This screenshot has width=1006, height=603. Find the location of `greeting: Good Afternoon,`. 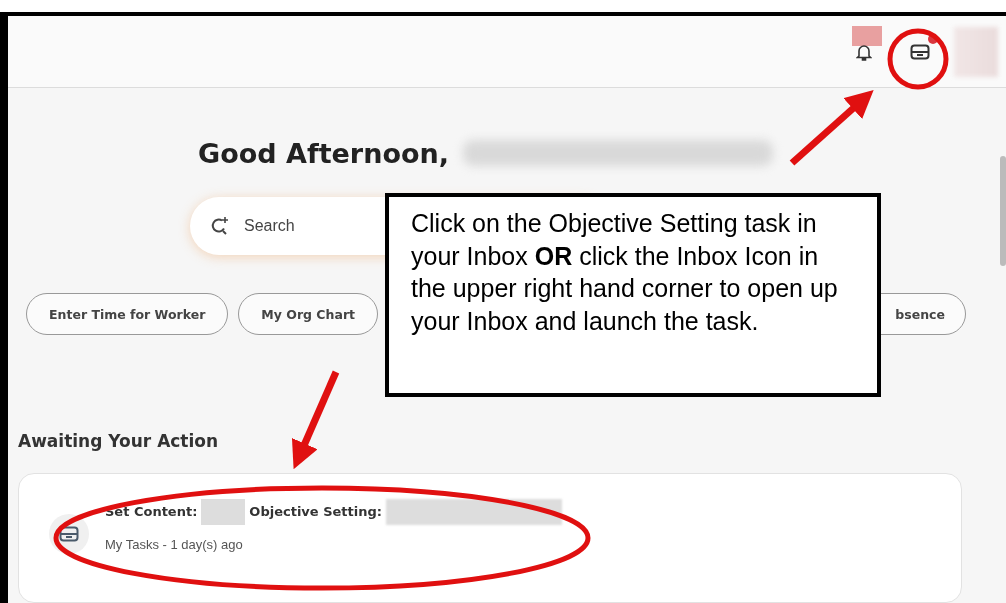

greeting: Good Afternoon, is located at coordinates (323, 153).